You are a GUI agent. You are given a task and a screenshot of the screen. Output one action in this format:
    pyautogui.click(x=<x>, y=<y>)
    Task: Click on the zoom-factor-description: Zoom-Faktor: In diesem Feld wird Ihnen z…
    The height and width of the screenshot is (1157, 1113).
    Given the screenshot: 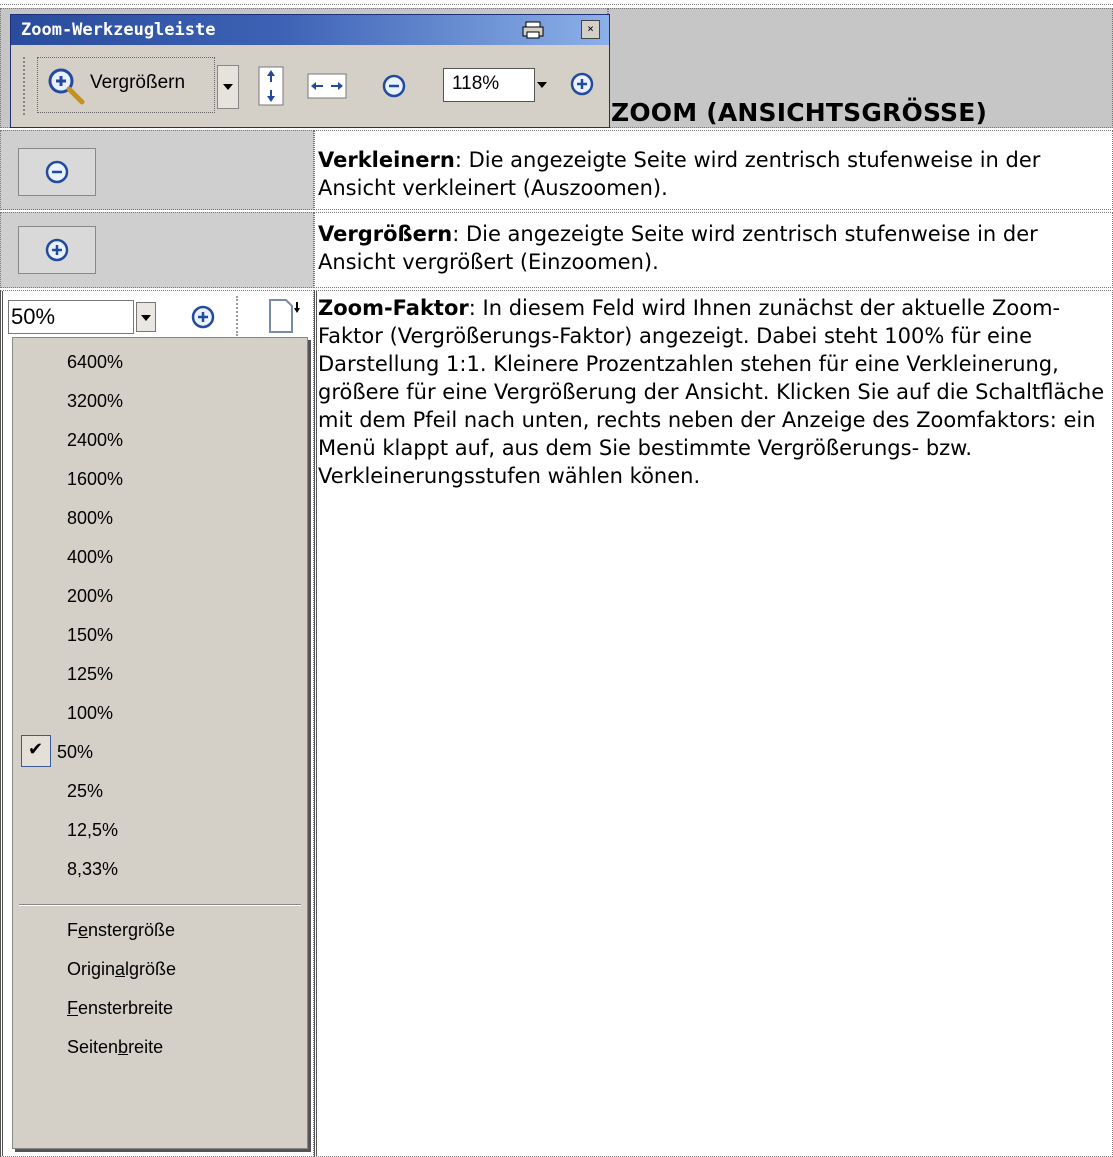 What is the action you would take?
    pyautogui.click(x=714, y=392)
    